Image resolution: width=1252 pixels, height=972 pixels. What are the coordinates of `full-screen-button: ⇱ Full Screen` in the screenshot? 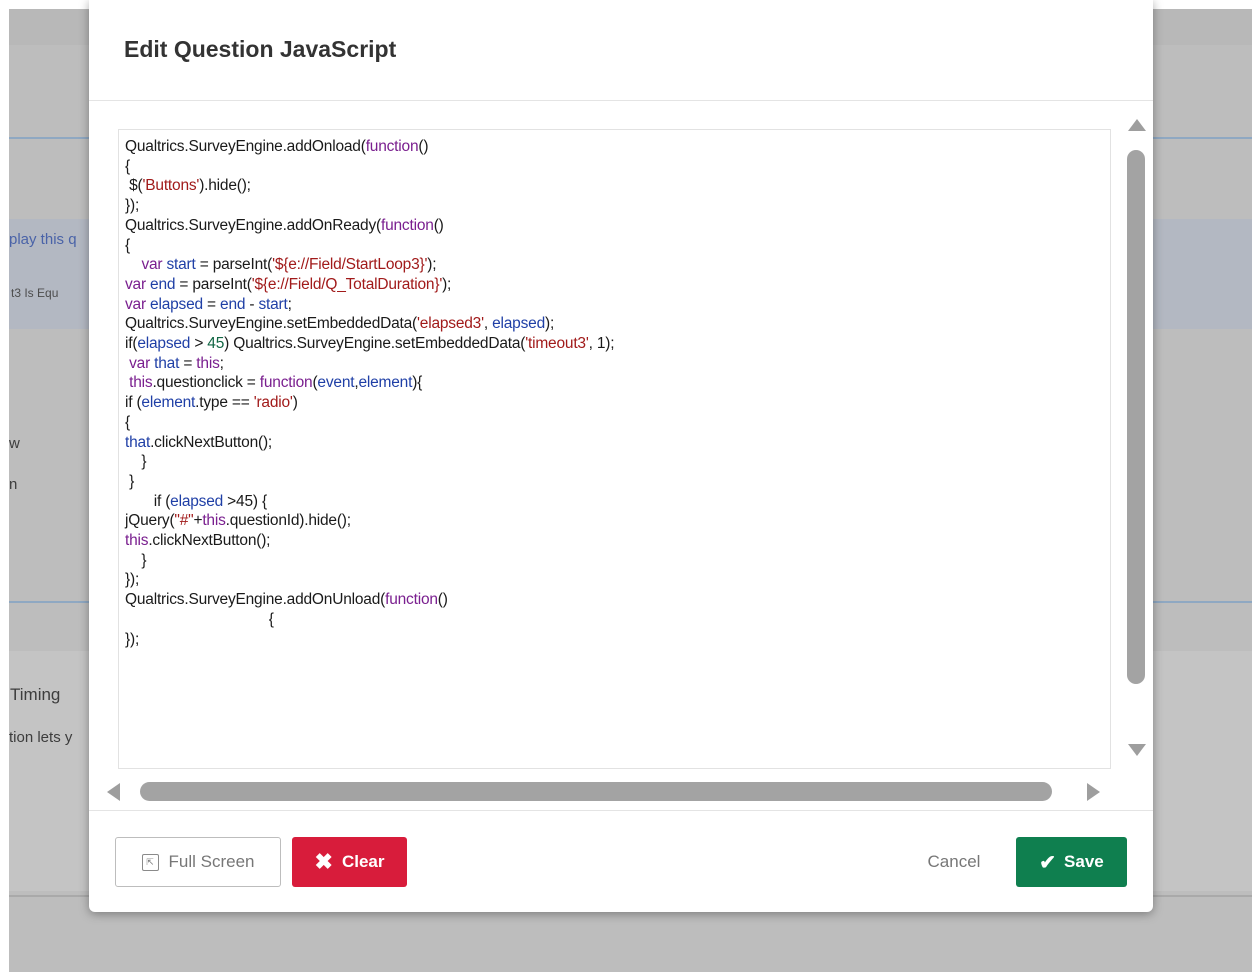 It's located at (198, 862).